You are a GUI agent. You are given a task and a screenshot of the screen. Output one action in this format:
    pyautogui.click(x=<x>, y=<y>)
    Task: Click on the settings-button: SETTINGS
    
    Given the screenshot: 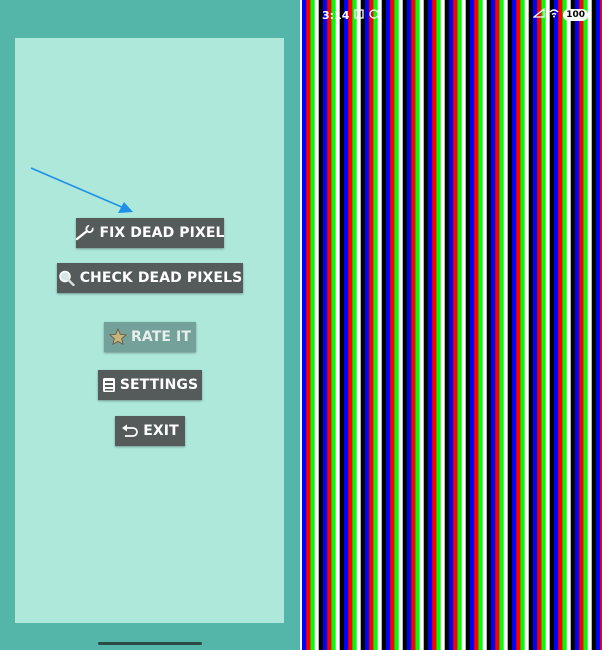 What is the action you would take?
    pyautogui.click(x=150, y=385)
    